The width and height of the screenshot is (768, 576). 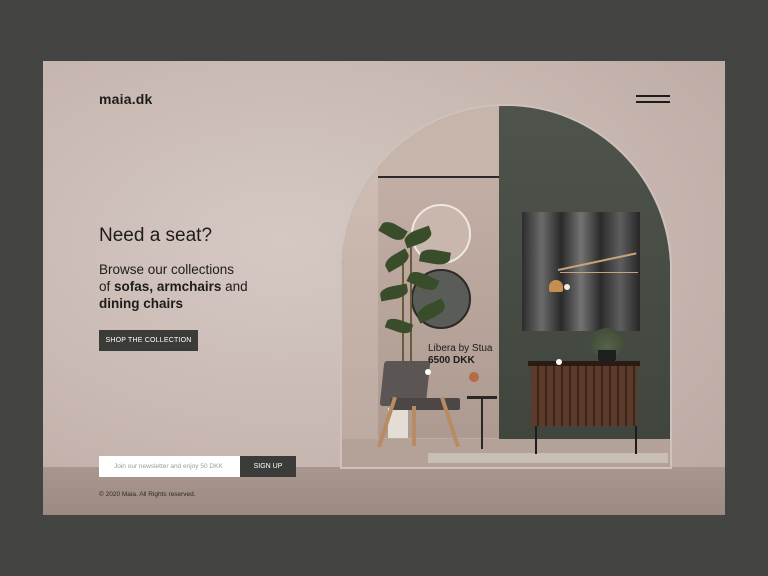 I want to click on logo: maia.dk, so click(x=126, y=99).